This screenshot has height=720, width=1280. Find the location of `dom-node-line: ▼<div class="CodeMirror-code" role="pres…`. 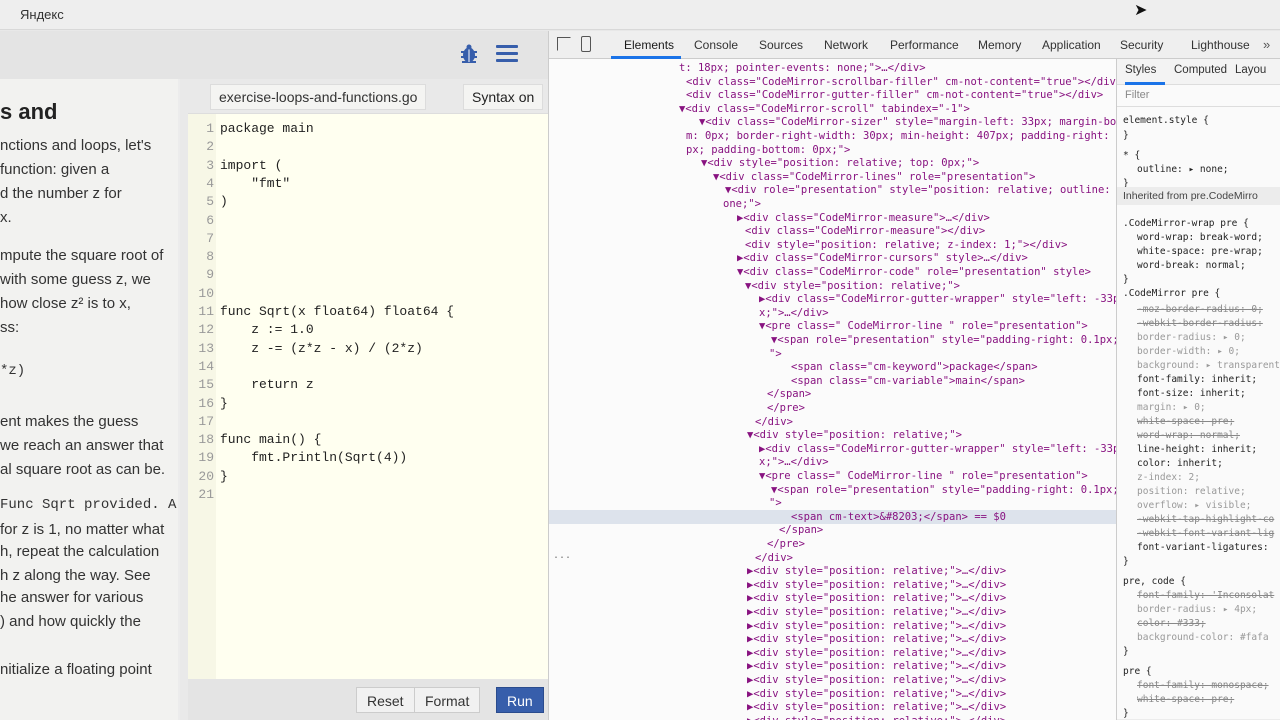

dom-node-line: ▼<div class="CodeMirror-code" role="pres… is located at coordinates (820, 272).